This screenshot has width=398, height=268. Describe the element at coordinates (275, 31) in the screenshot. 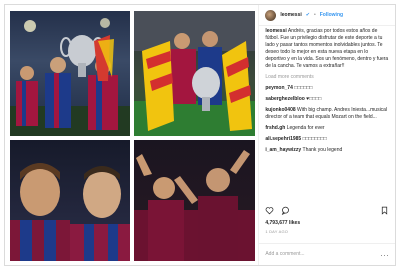

I see `caption-username: leomessi` at that location.